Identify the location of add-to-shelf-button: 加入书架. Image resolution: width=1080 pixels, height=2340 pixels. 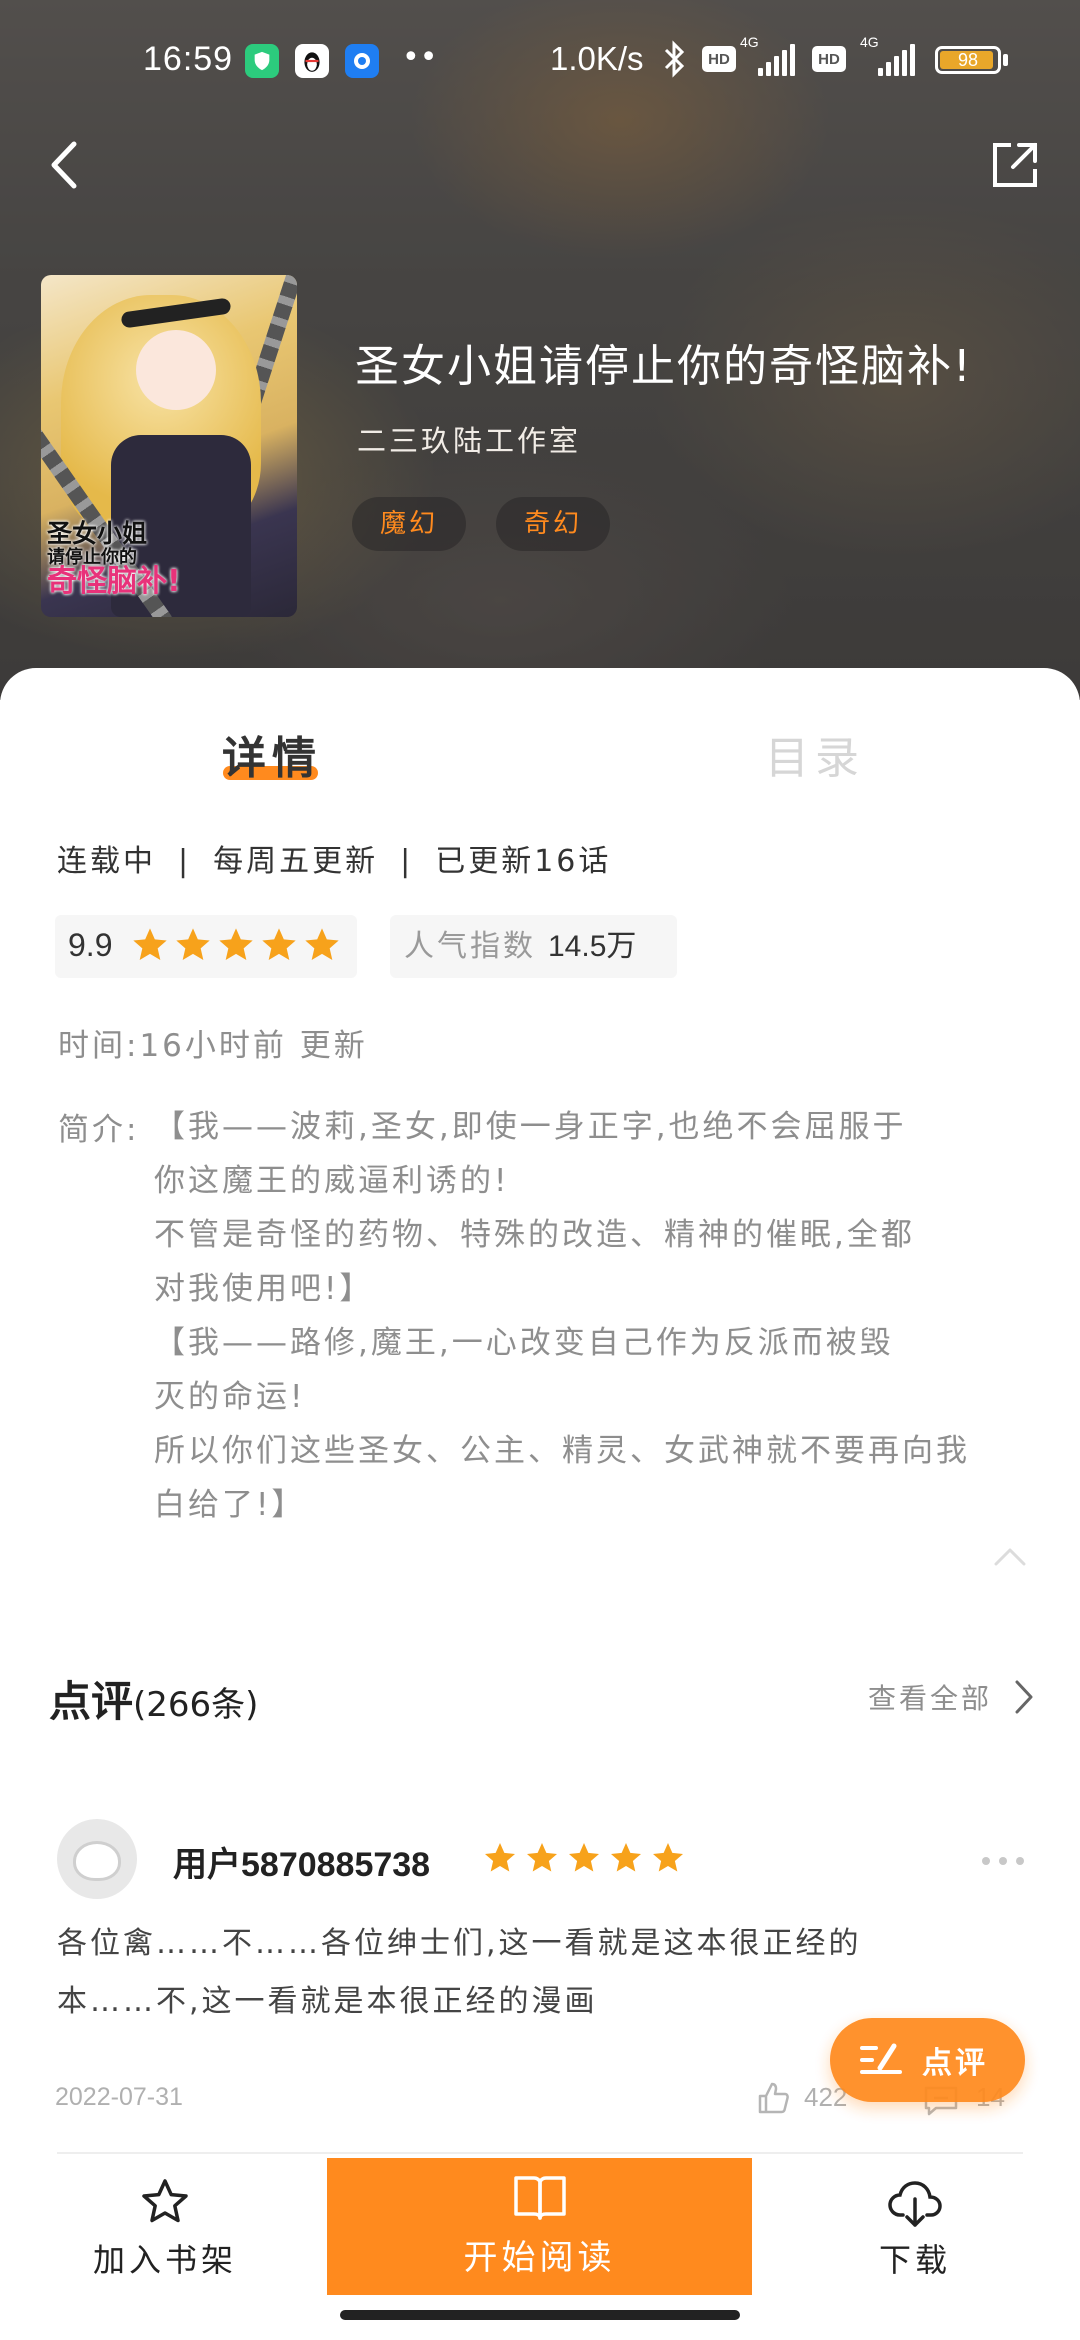
(165, 2228).